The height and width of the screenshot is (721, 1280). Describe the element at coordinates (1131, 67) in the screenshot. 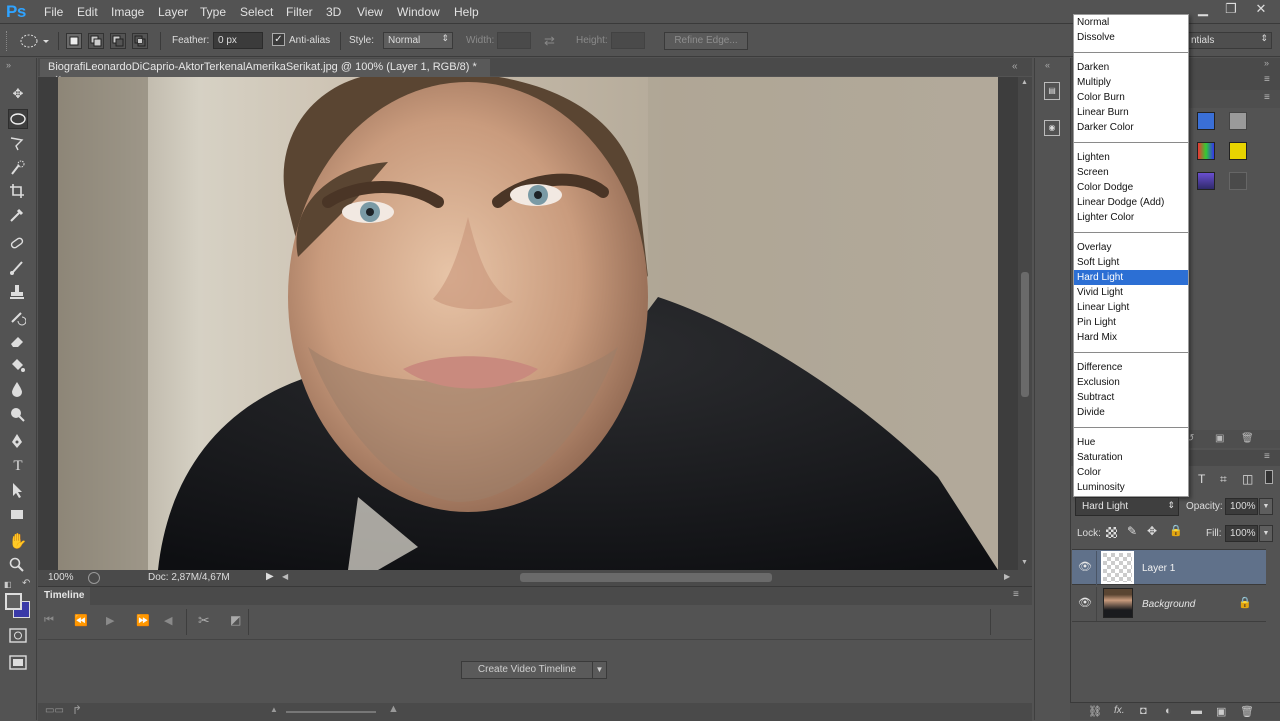

I see `blend-mode-option: Darken` at that location.